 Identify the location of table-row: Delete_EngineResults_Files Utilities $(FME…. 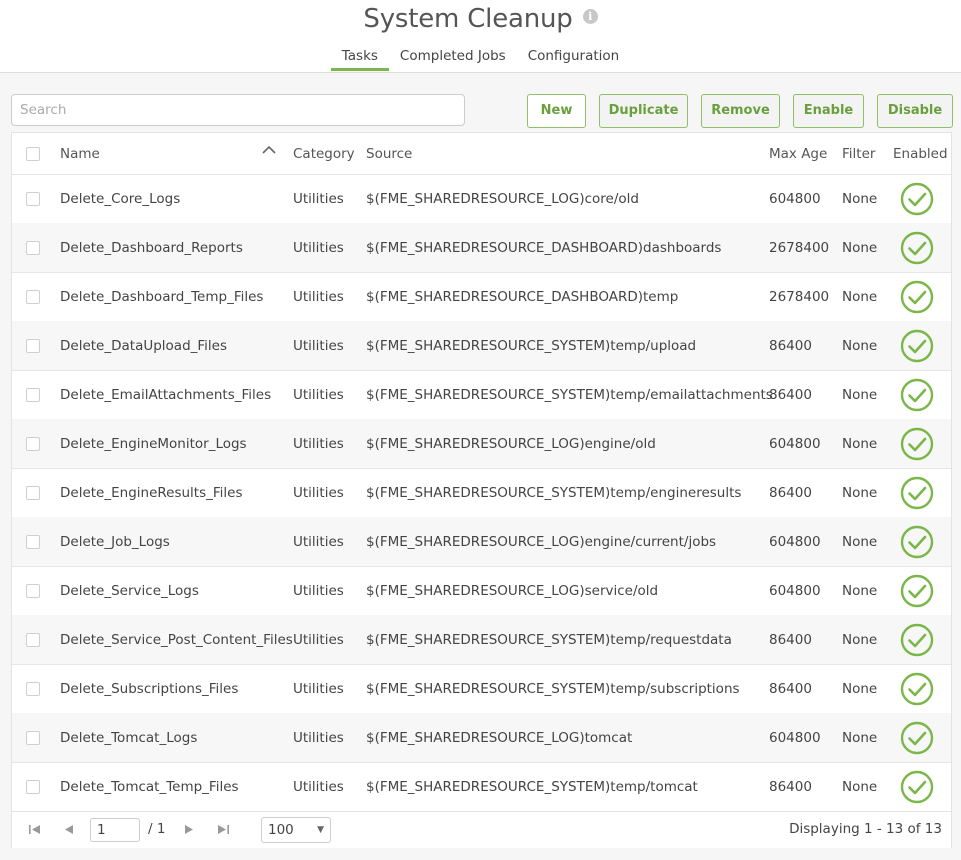
(481, 493).